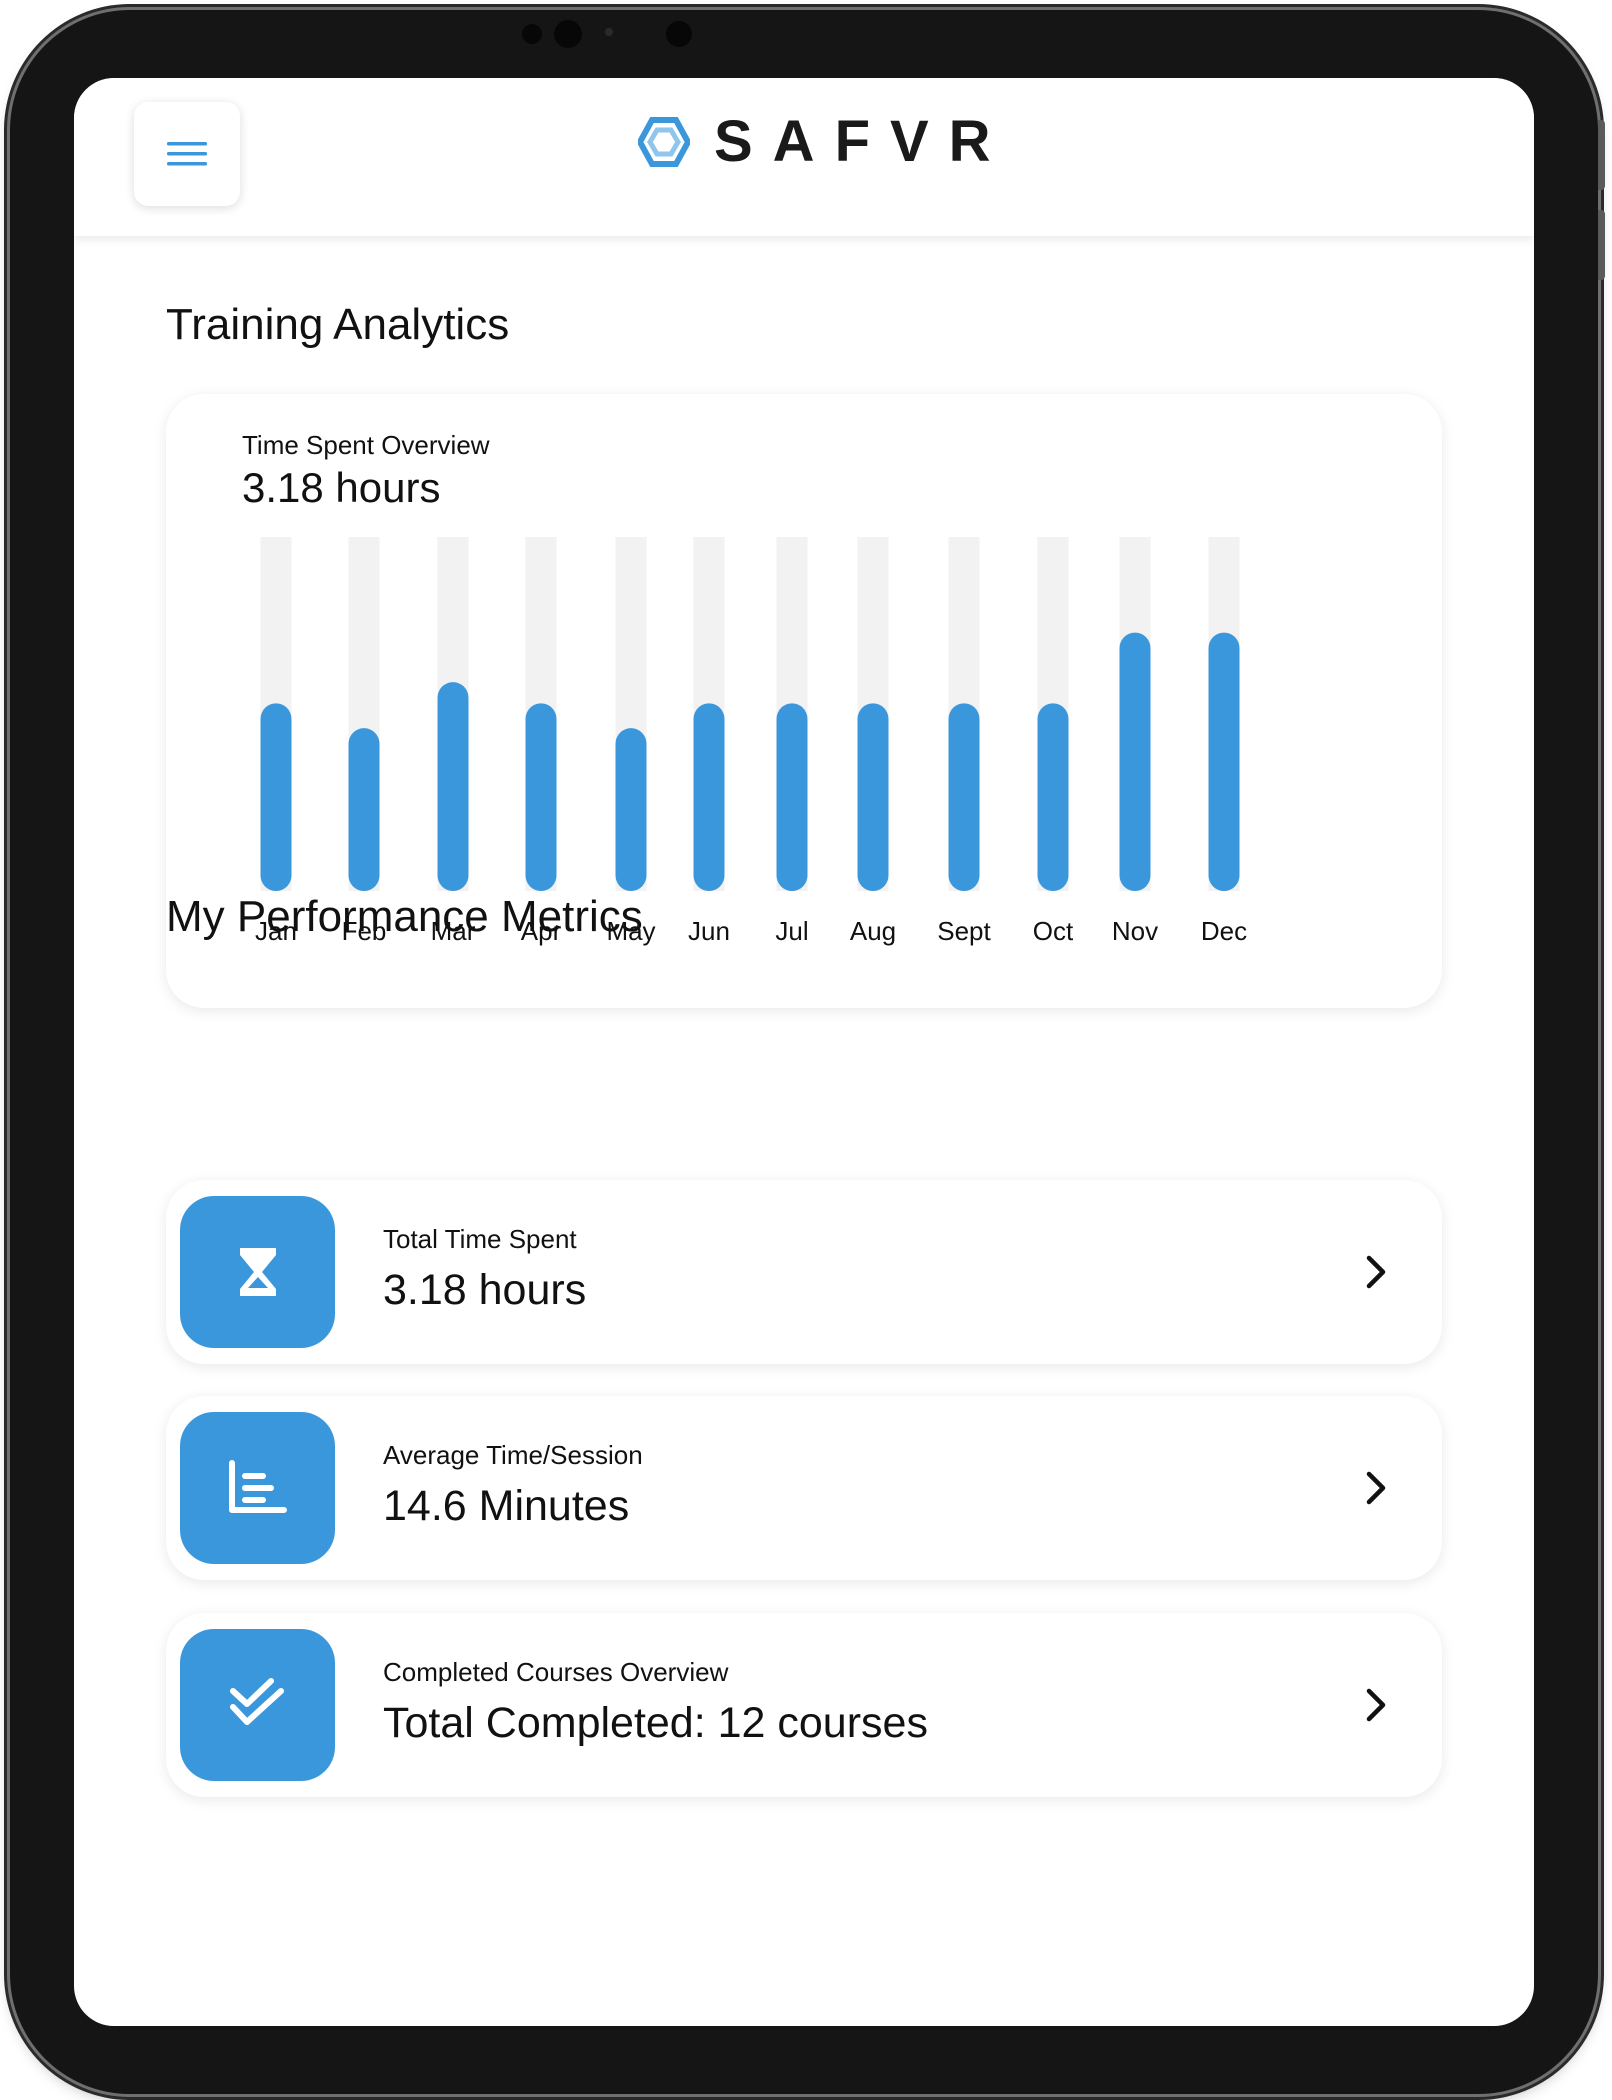 The image size is (1612, 2100). I want to click on bar-sept, so click(964, 797).